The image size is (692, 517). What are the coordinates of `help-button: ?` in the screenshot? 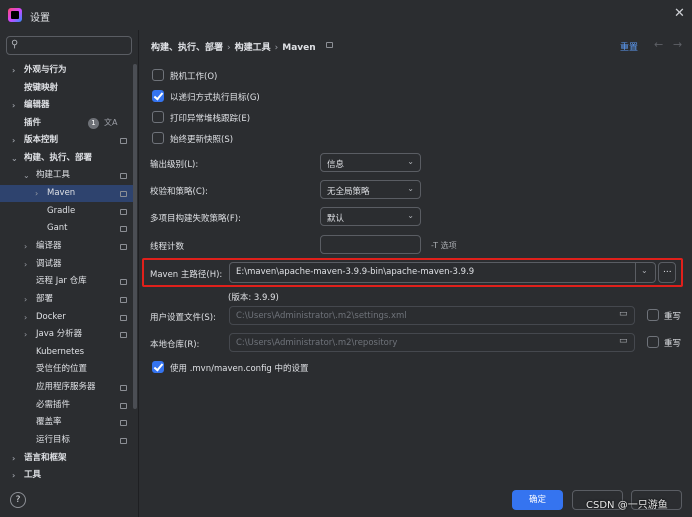 It's located at (18, 500).